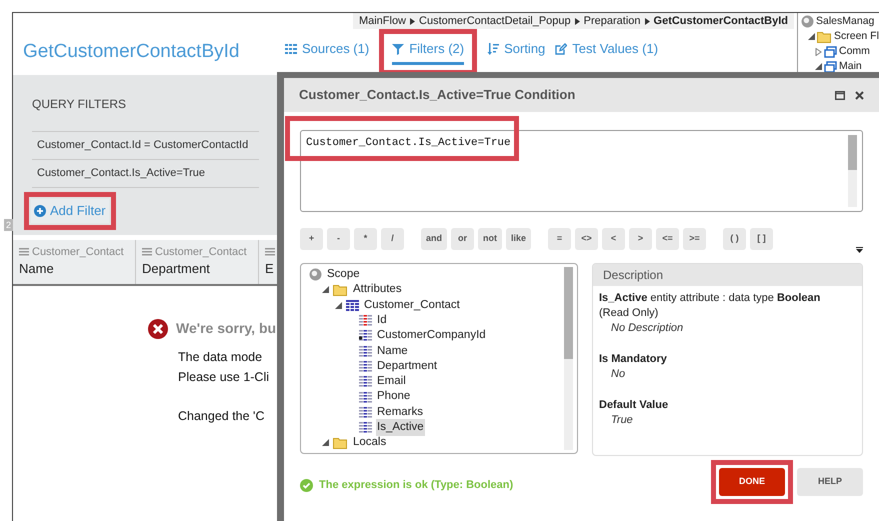  I want to click on plus-circle-icon, so click(40, 210).